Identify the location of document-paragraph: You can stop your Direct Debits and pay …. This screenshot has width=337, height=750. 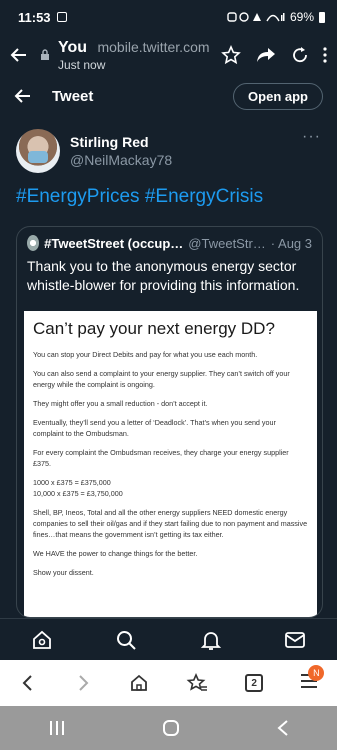
(145, 354).